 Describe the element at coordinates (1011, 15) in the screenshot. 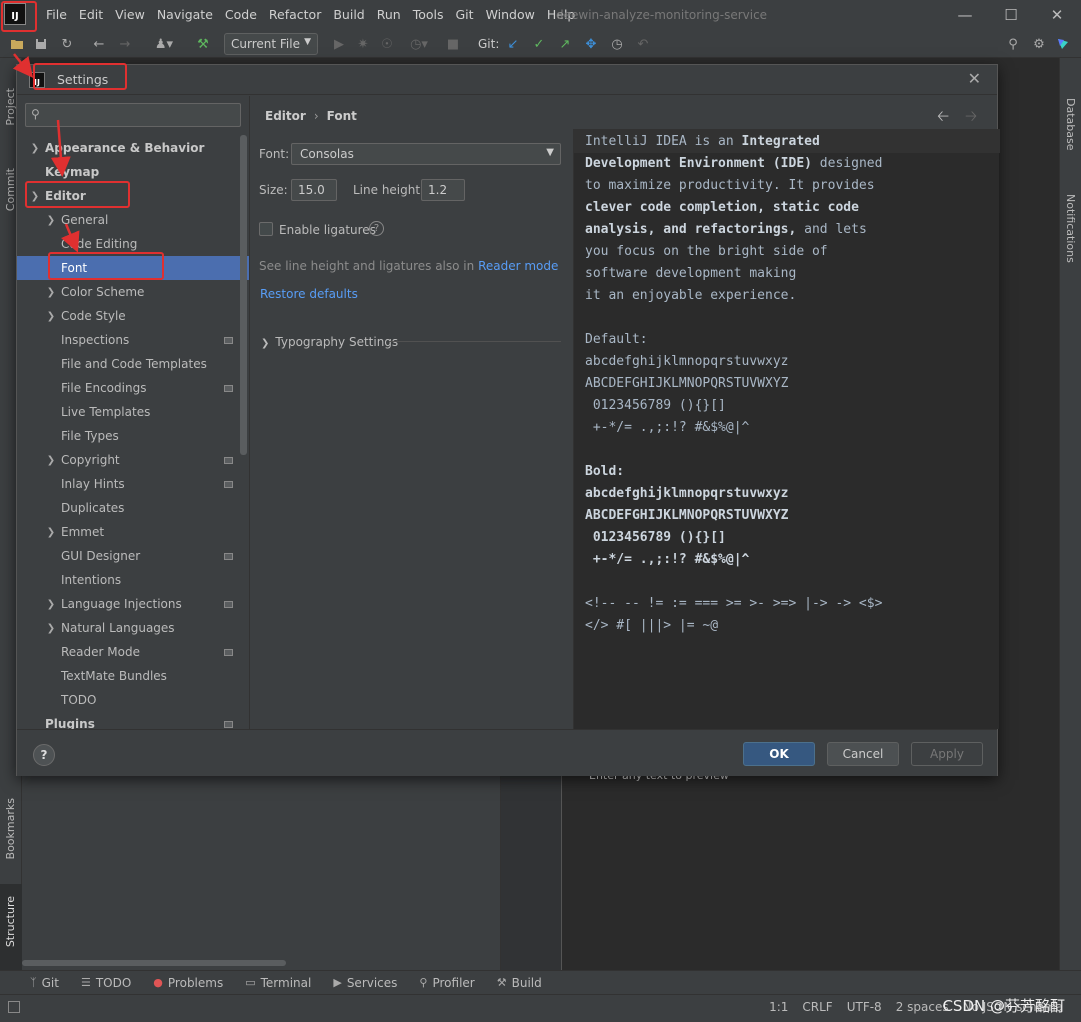

I see `maximize-button: ☐` at that location.